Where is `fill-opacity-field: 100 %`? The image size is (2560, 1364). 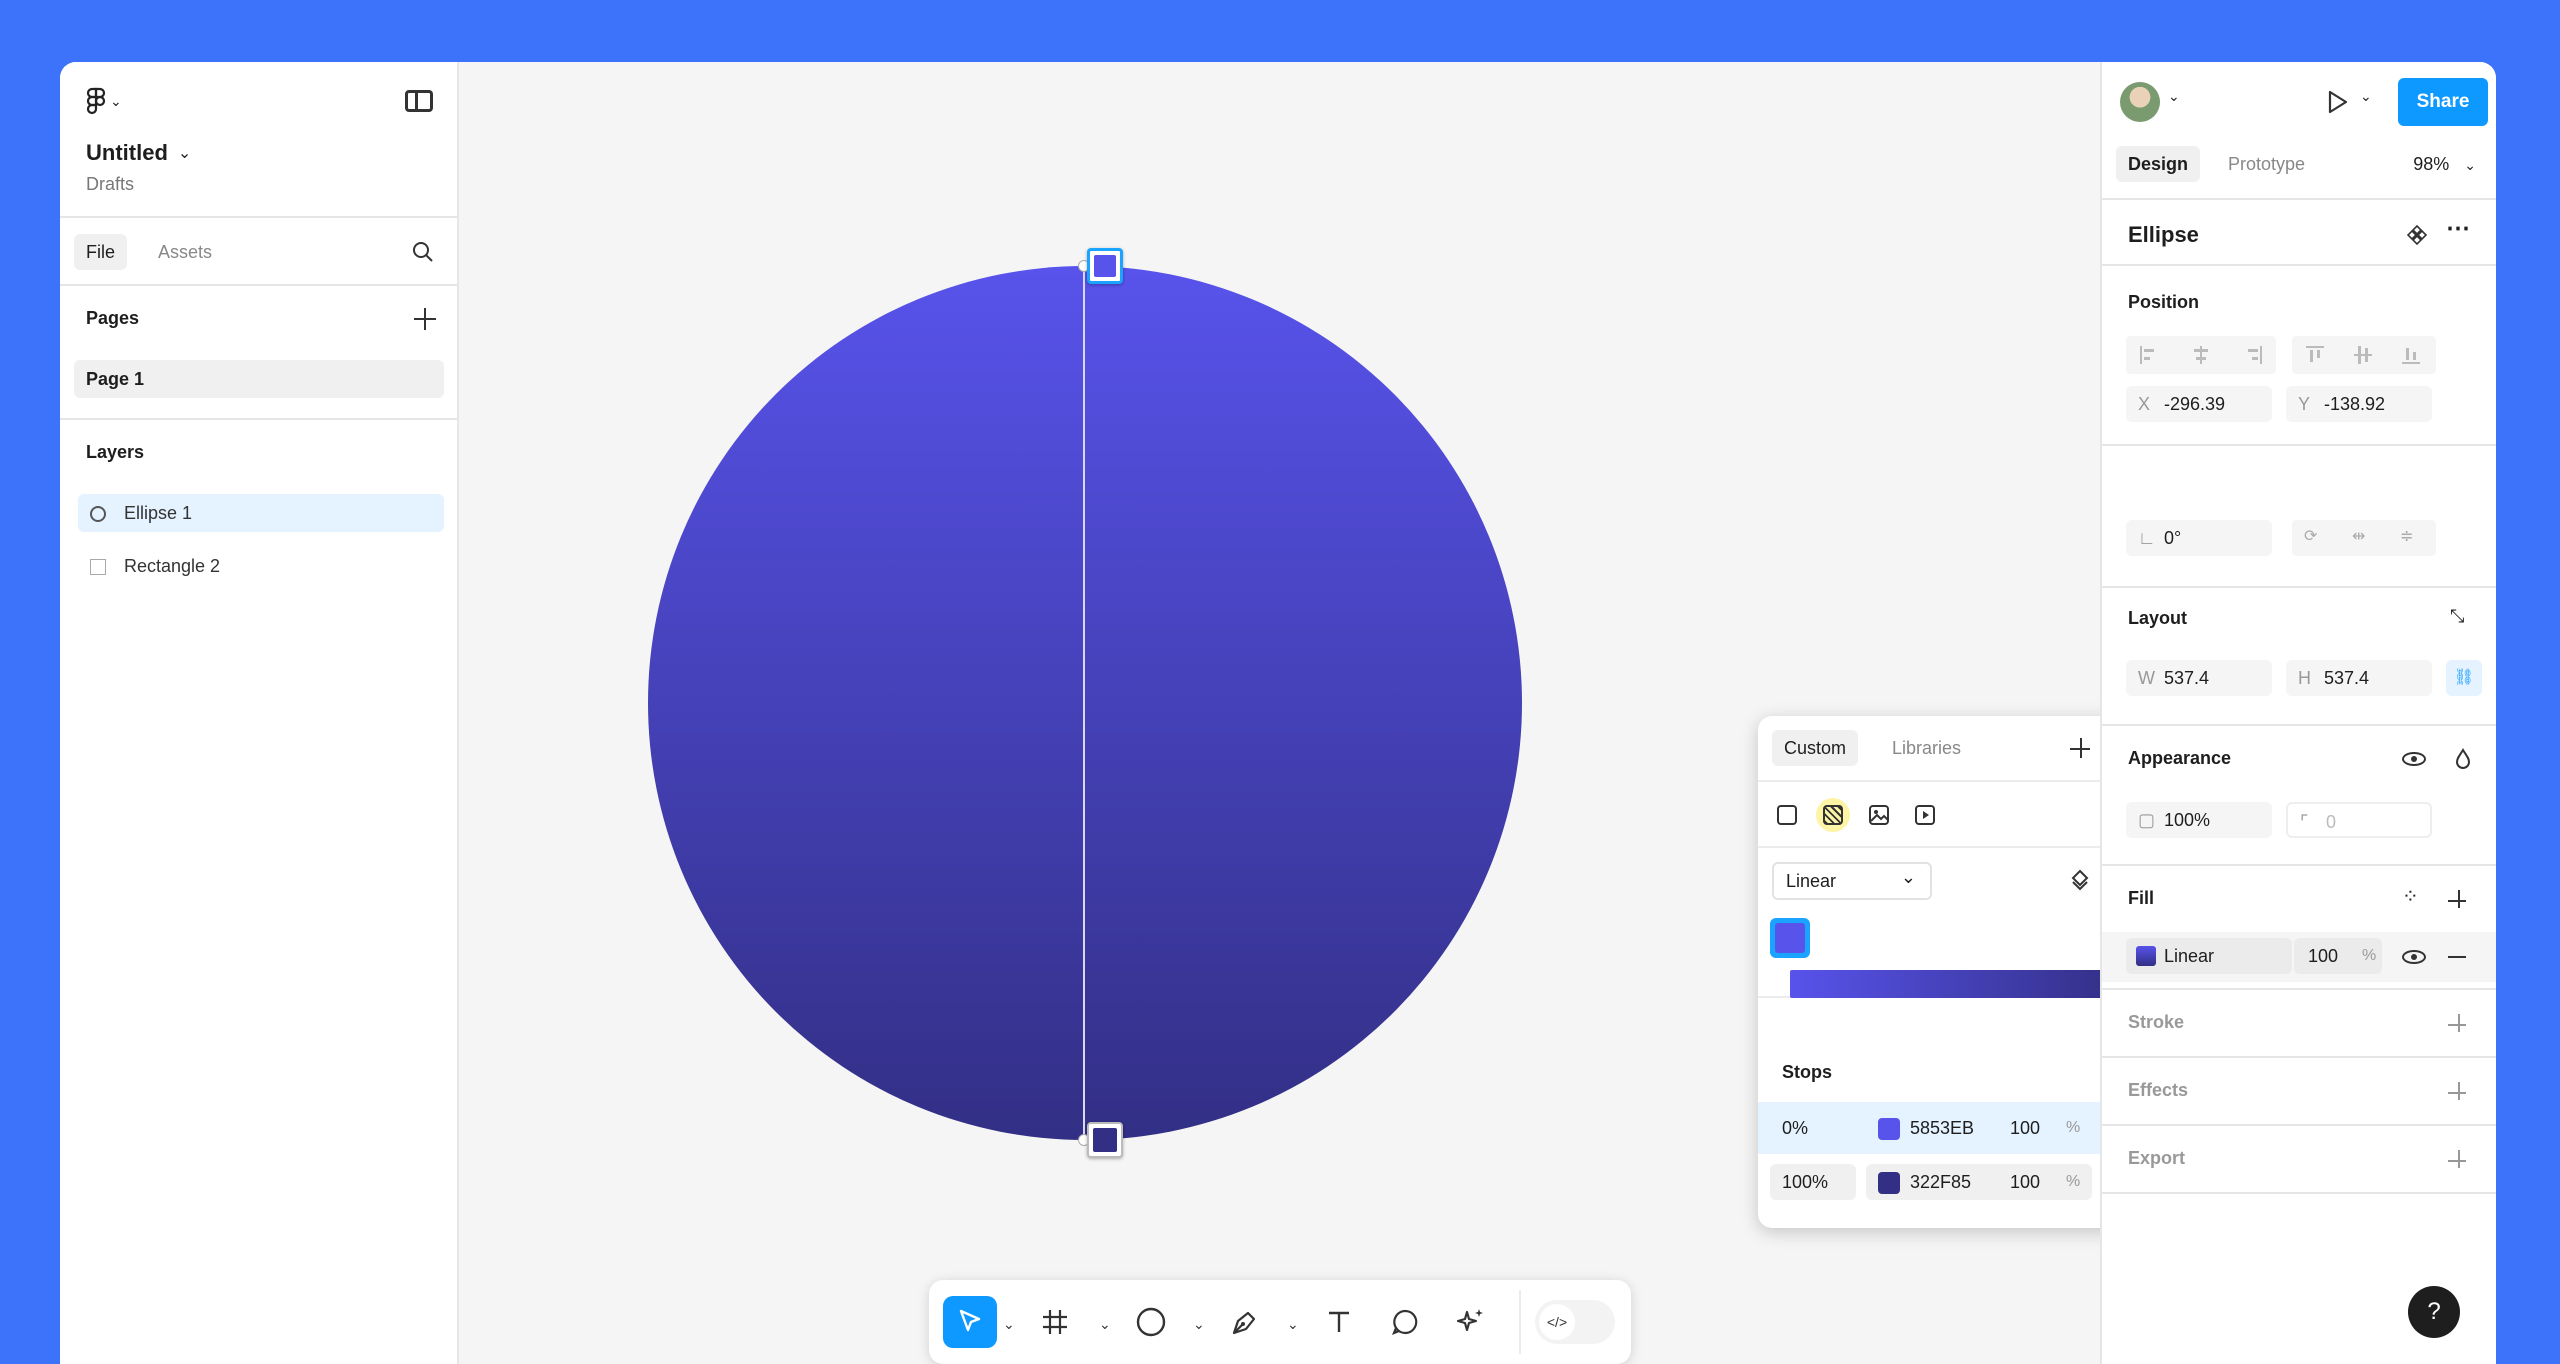
fill-opacity-field: 100 % is located at coordinates (2338, 956).